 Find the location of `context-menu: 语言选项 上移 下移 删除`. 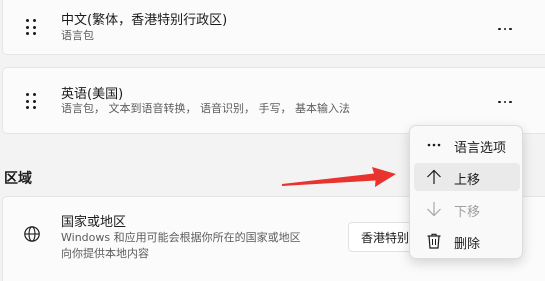

context-menu: 语言选项 上移 下移 删除 is located at coordinates (466, 192).